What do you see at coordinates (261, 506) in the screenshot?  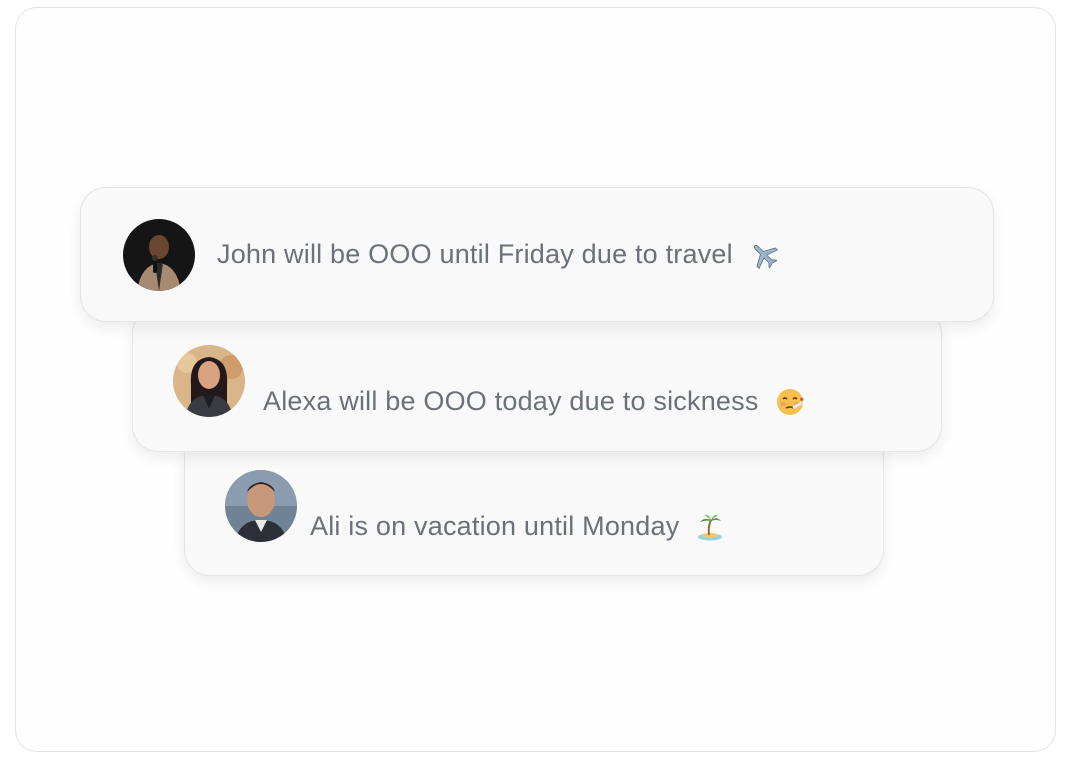 I see `avatar-ali` at bounding box center [261, 506].